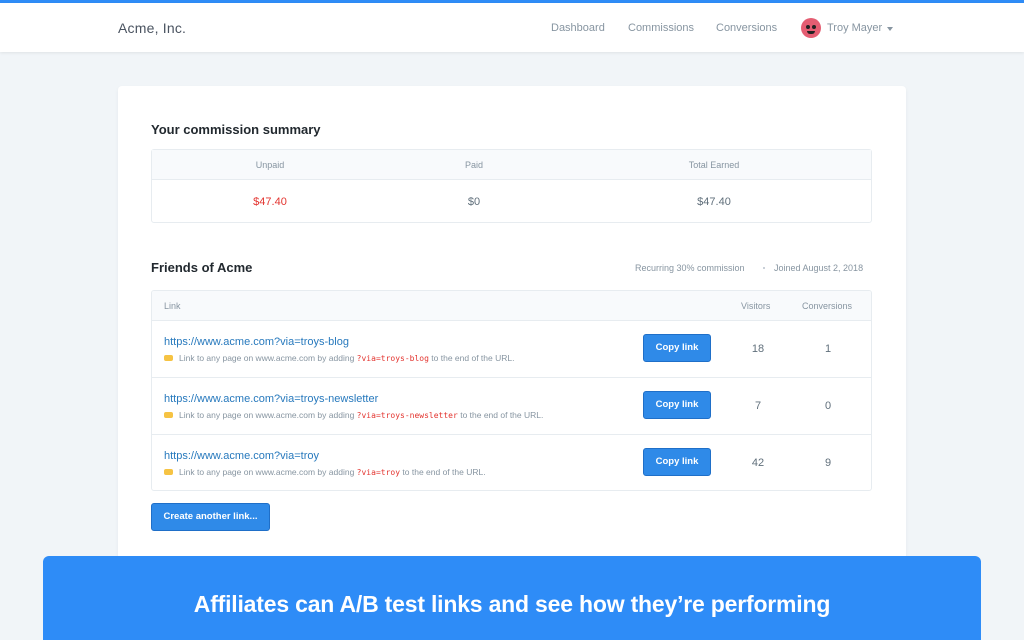 Image resolution: width=1024 pixels, height=640 pixels. Describe the element at coordinates (756, 306) in the screenshot. I see `links-header-visitors: Visitors` at that location.